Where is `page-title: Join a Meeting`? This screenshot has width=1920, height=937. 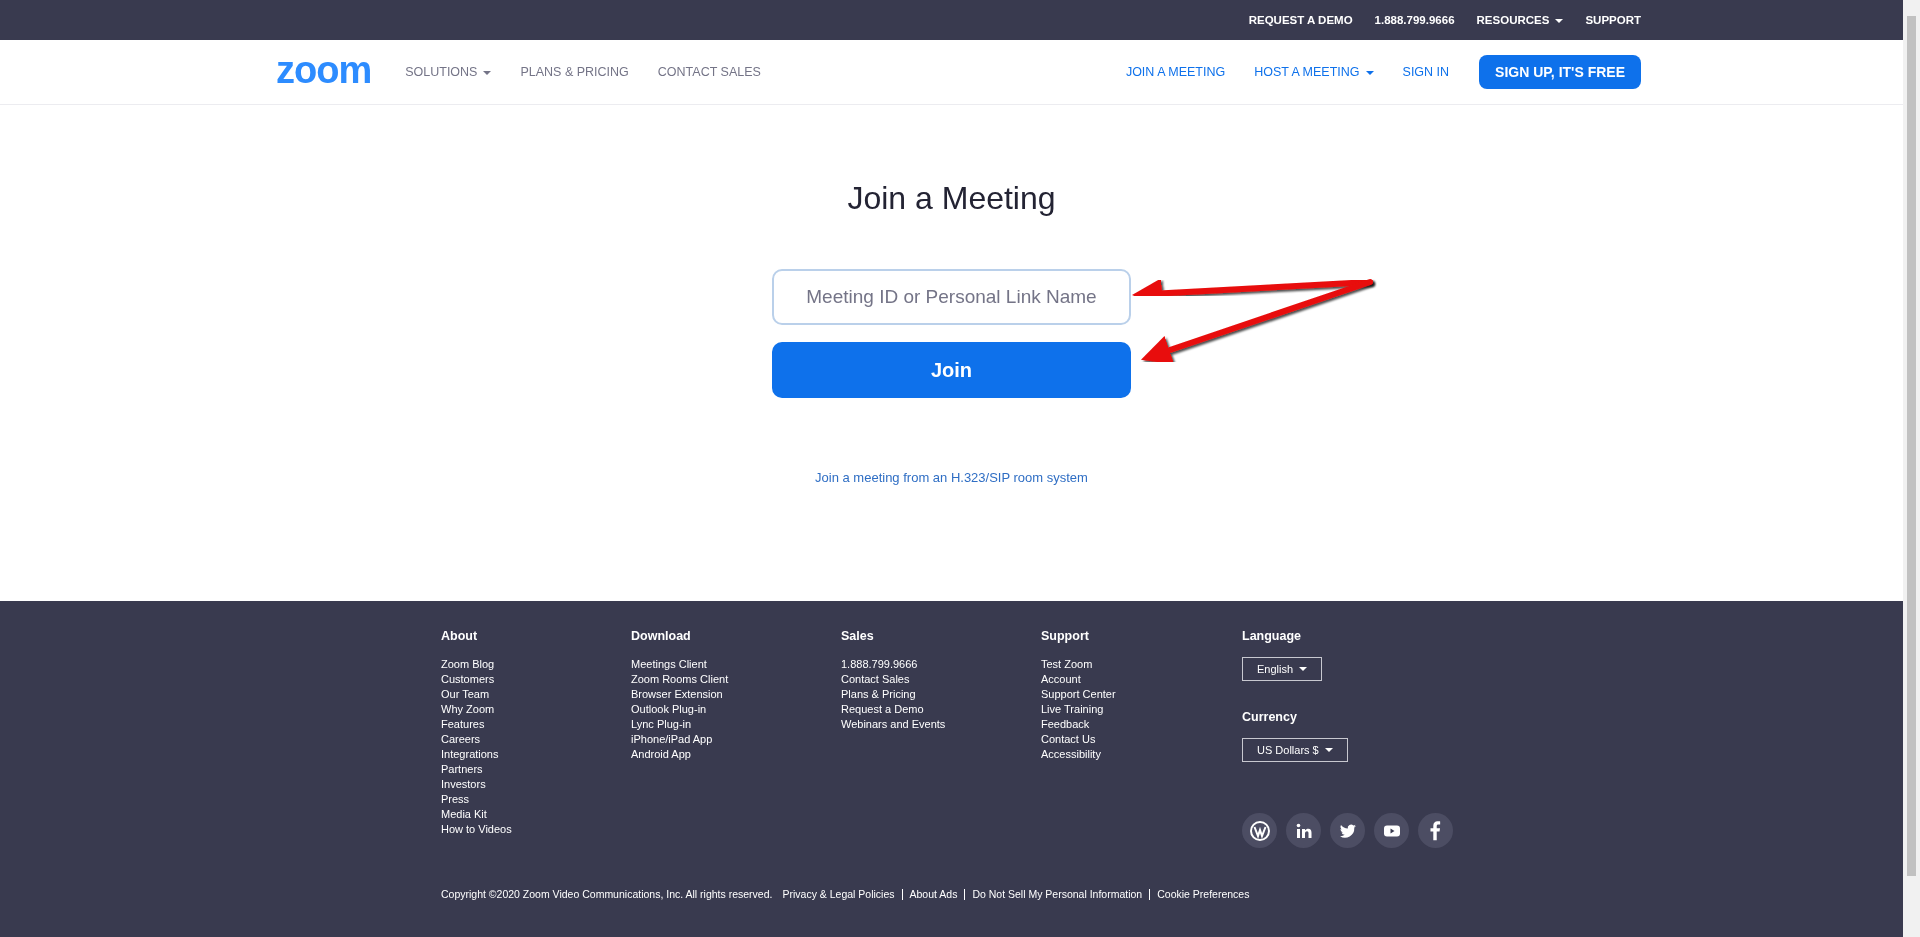 page-title: Join a Meeting is located at coordinates (951, 198).